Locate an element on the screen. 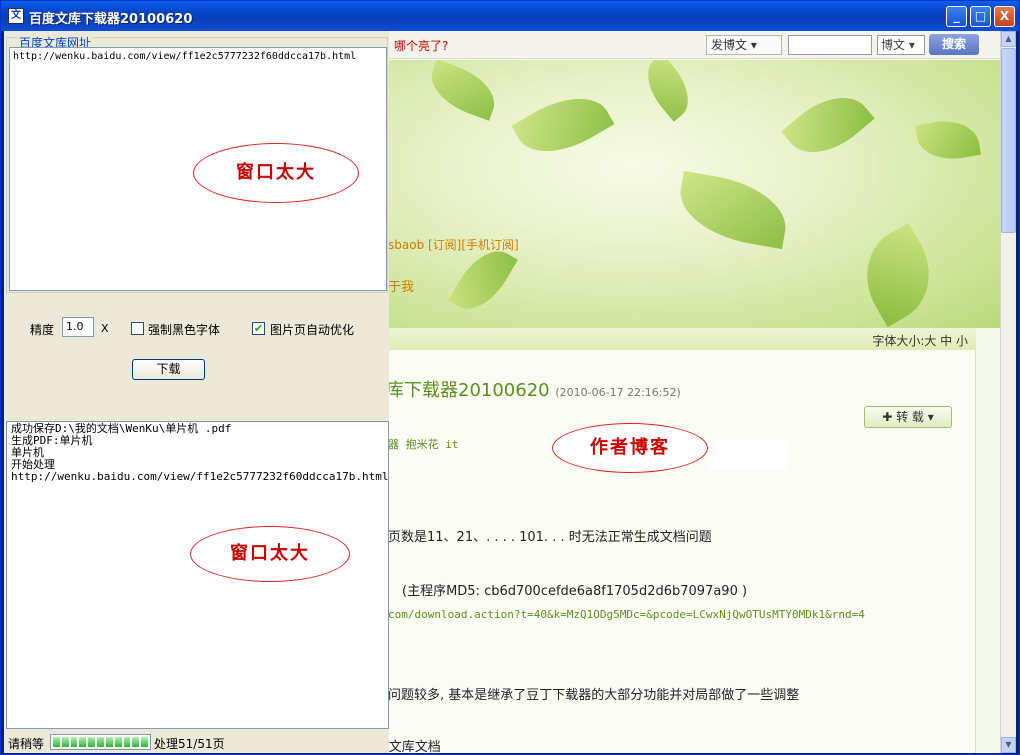  reprint-button: ✚ 转 载 ▾ is located at coordinates (908, 417).